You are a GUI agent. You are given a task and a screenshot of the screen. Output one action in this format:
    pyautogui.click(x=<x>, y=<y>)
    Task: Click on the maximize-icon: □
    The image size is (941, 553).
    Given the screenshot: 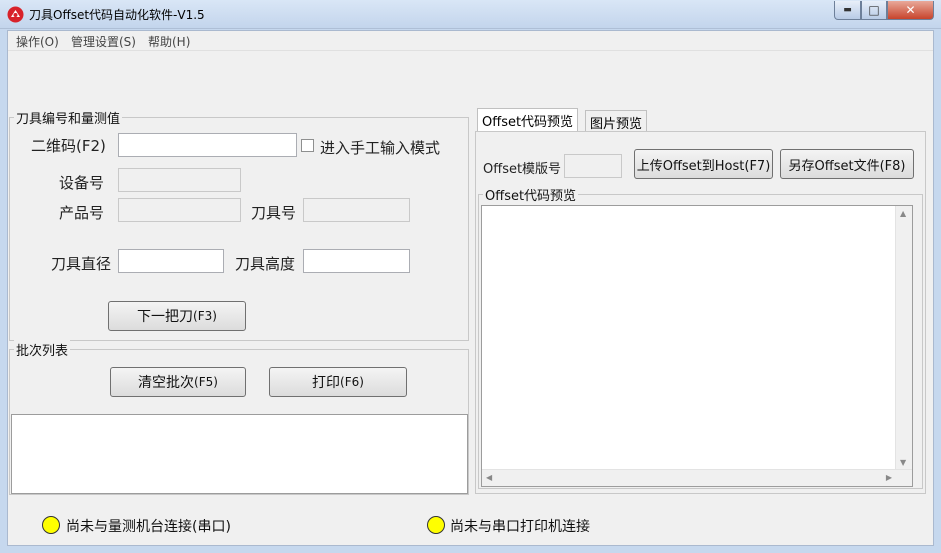 What is the action you would take?
    pyautogui.click(x=874, y=10)
    